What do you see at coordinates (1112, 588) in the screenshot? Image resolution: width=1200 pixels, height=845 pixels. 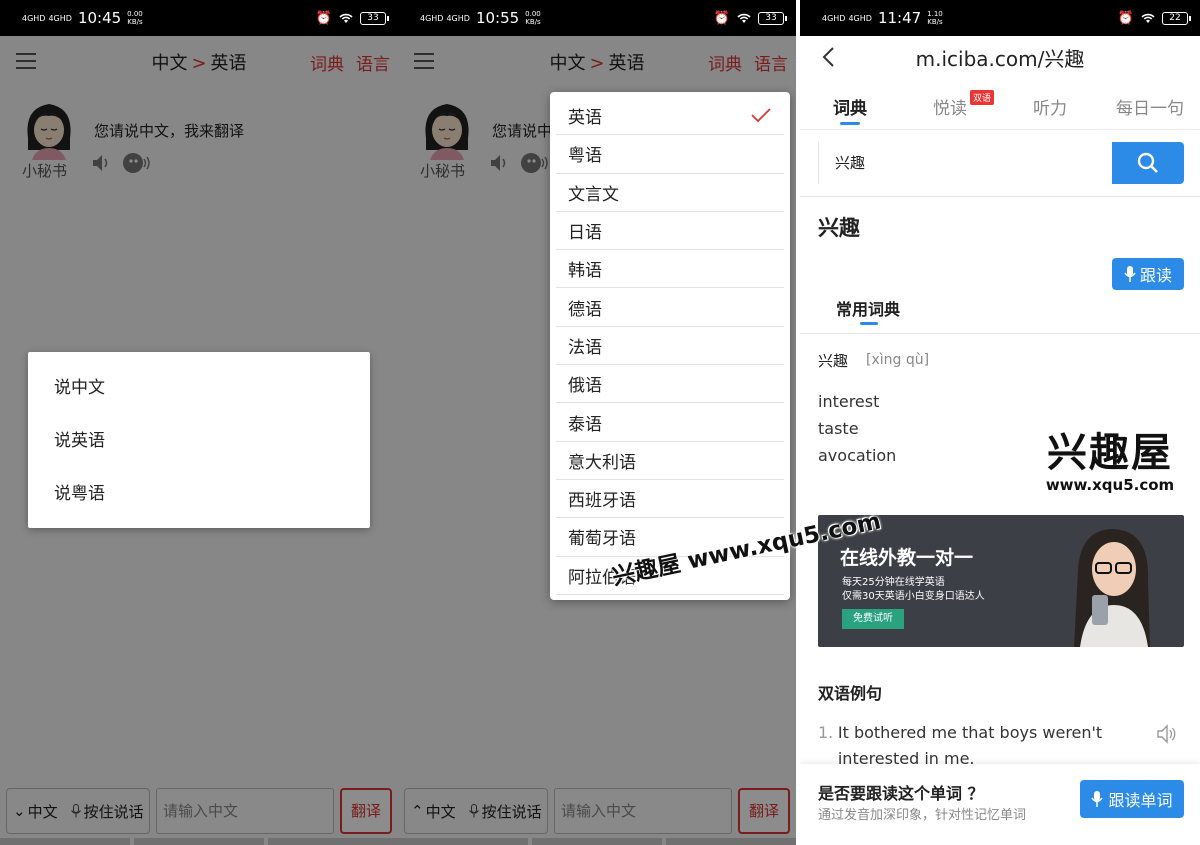 I see `ad-person-image` at bounding box center [1112, 588].